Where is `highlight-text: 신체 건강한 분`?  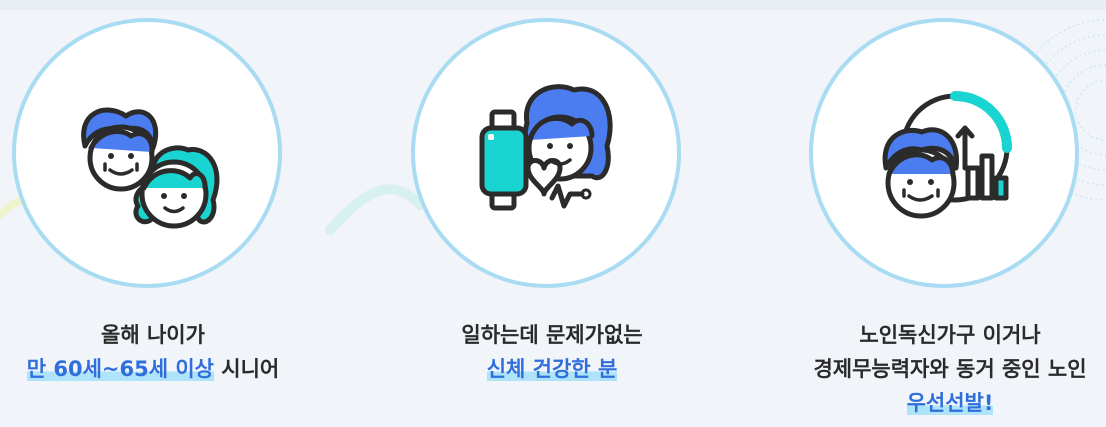
highlight-text: 신체 건강한 분 is located at coordinates (552, 369).